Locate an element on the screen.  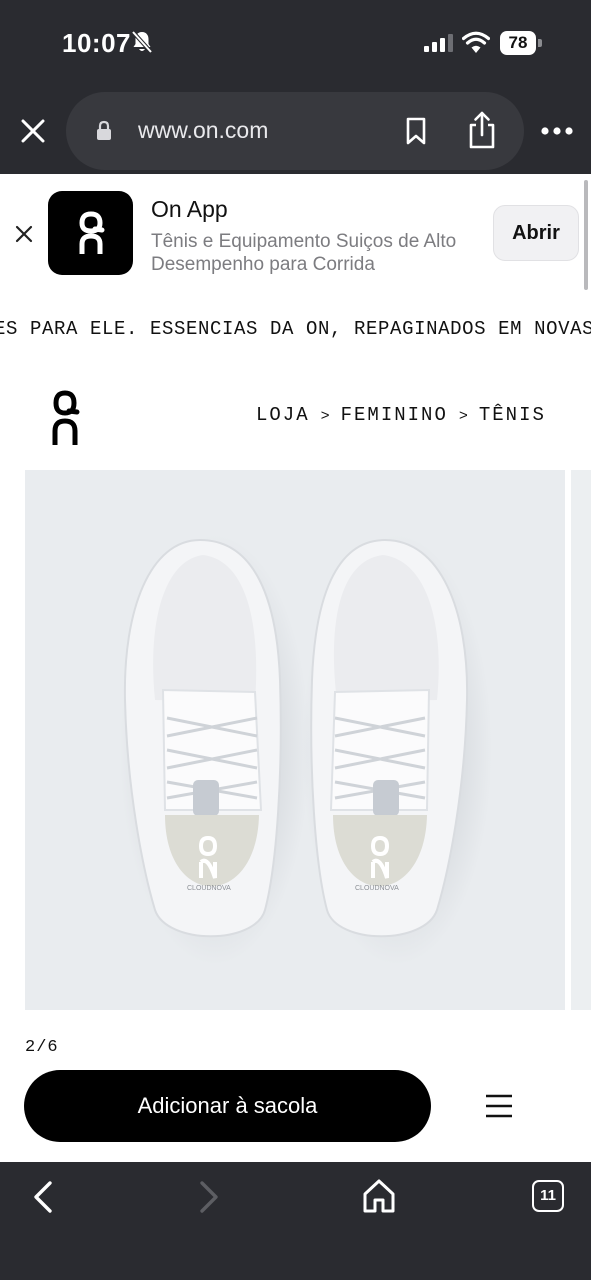
lock-icon is located at coordinates (104, 130).